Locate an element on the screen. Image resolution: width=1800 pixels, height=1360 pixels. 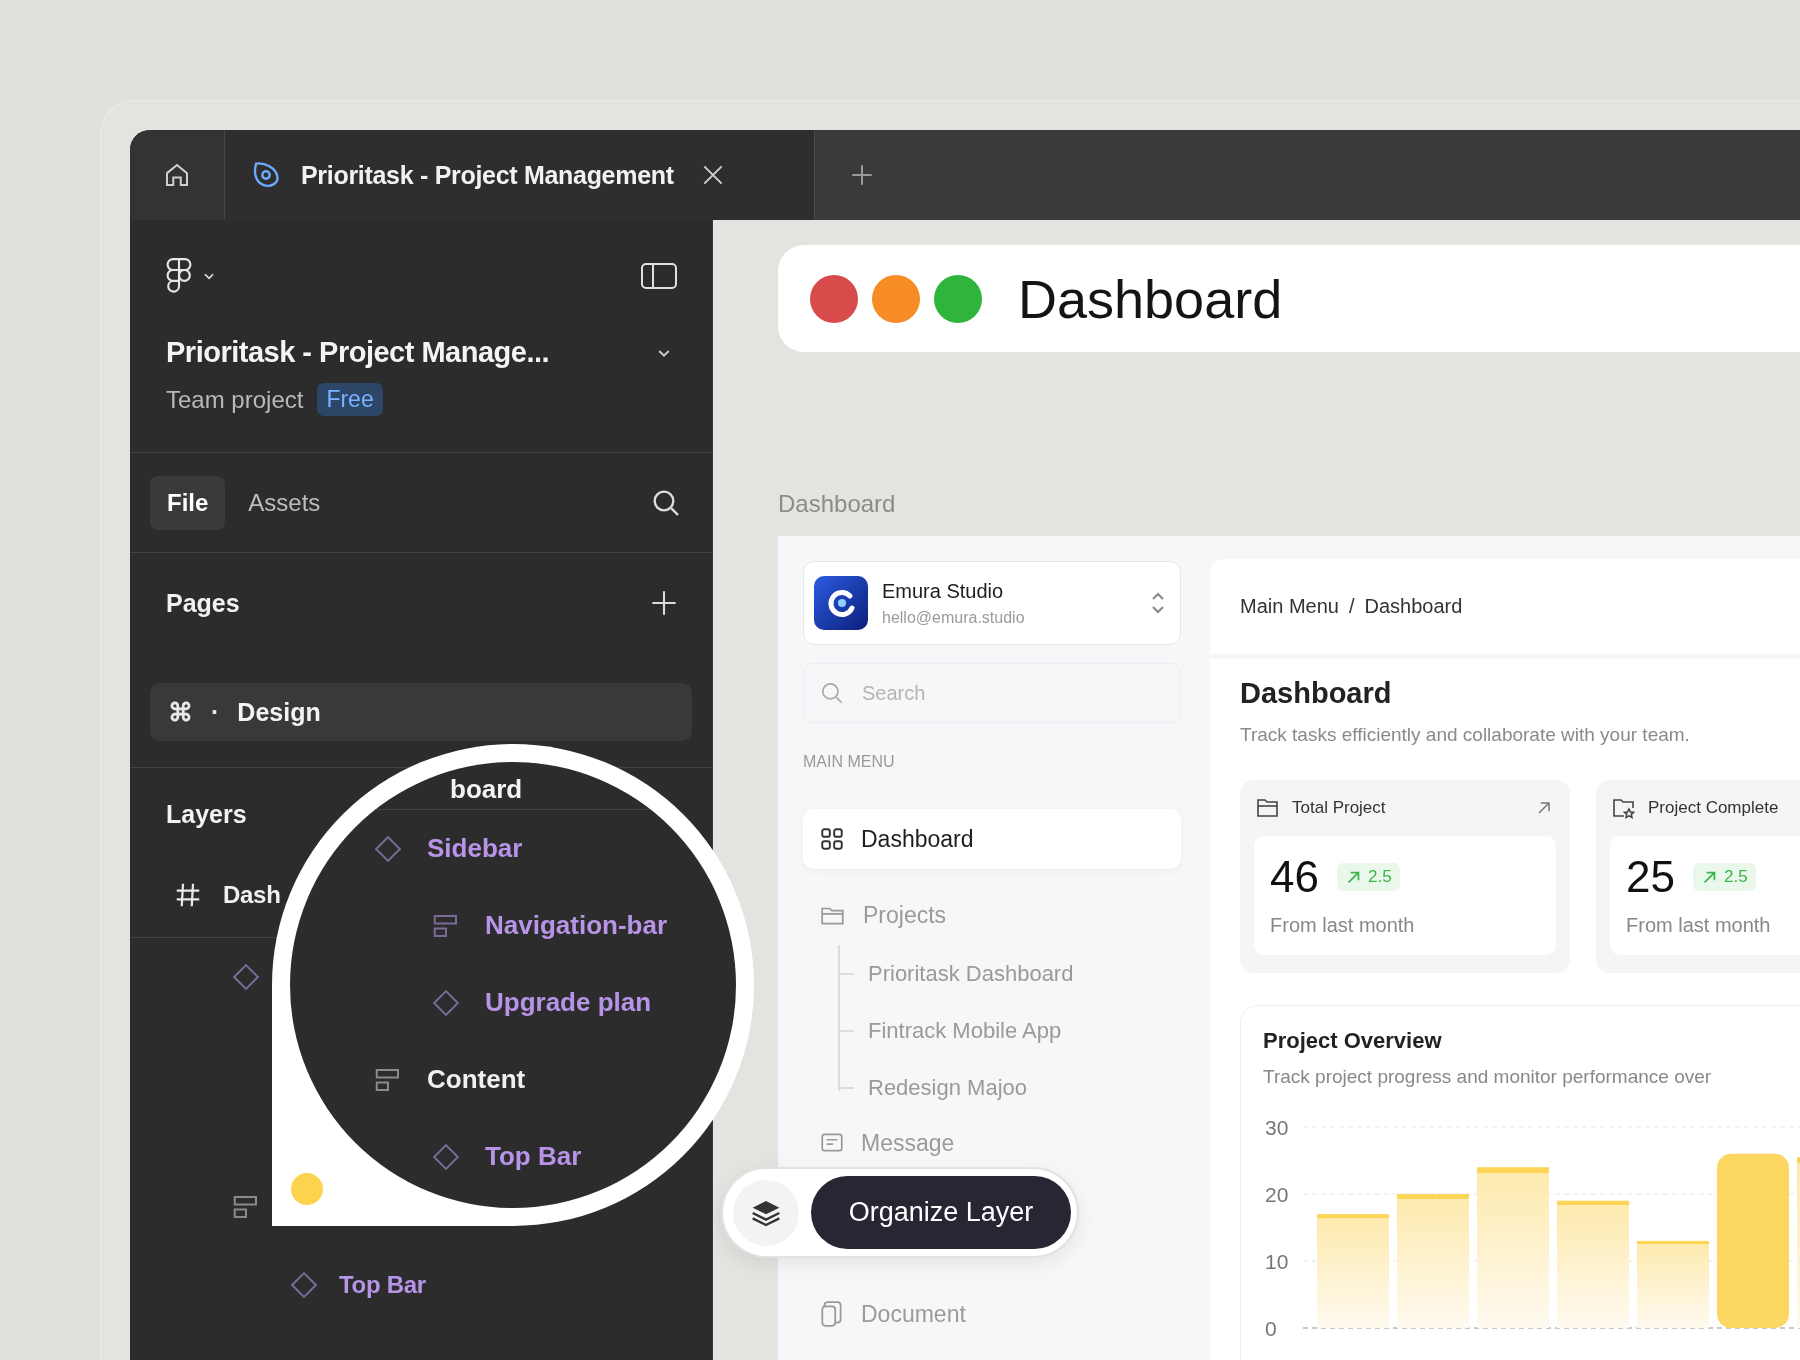
menu-item: Dashboard is located at coordinates (992, 839).